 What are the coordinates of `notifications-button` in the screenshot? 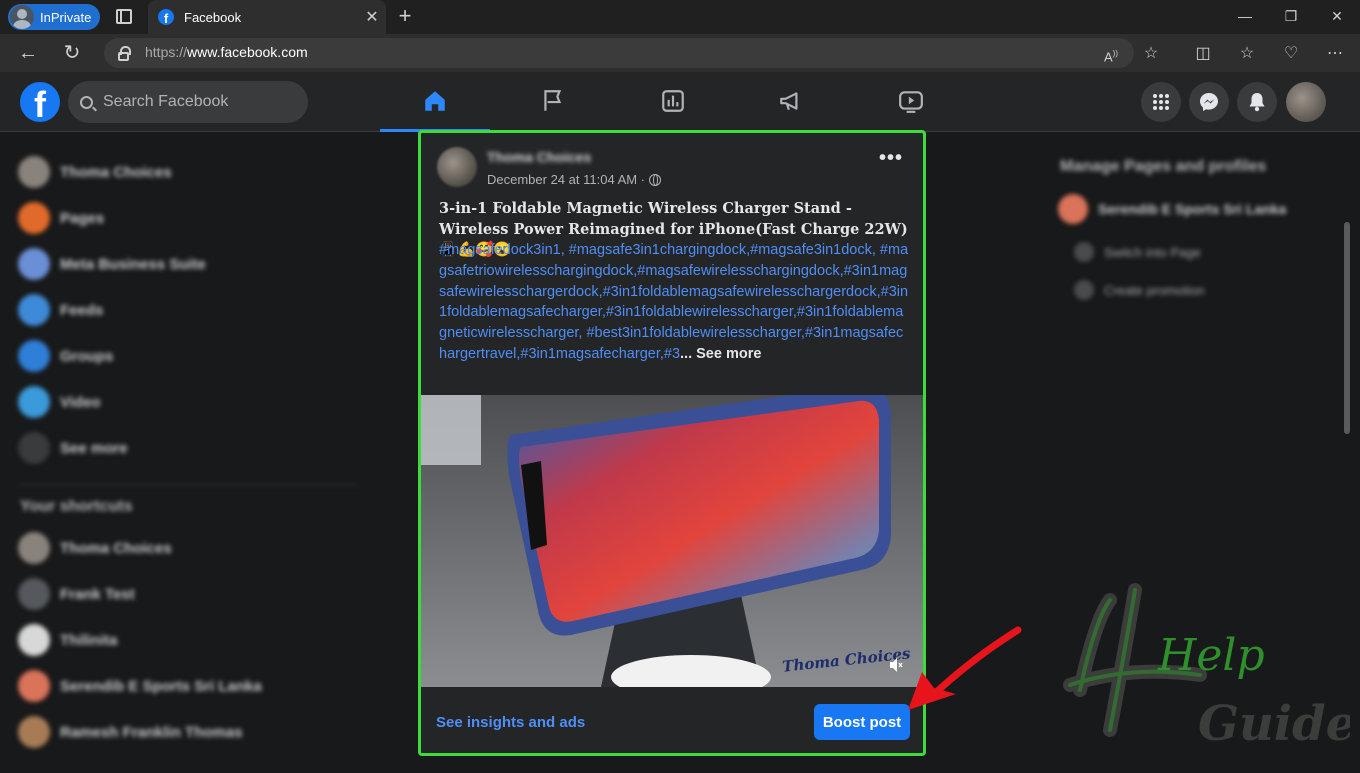 It's located at (1257, 102).